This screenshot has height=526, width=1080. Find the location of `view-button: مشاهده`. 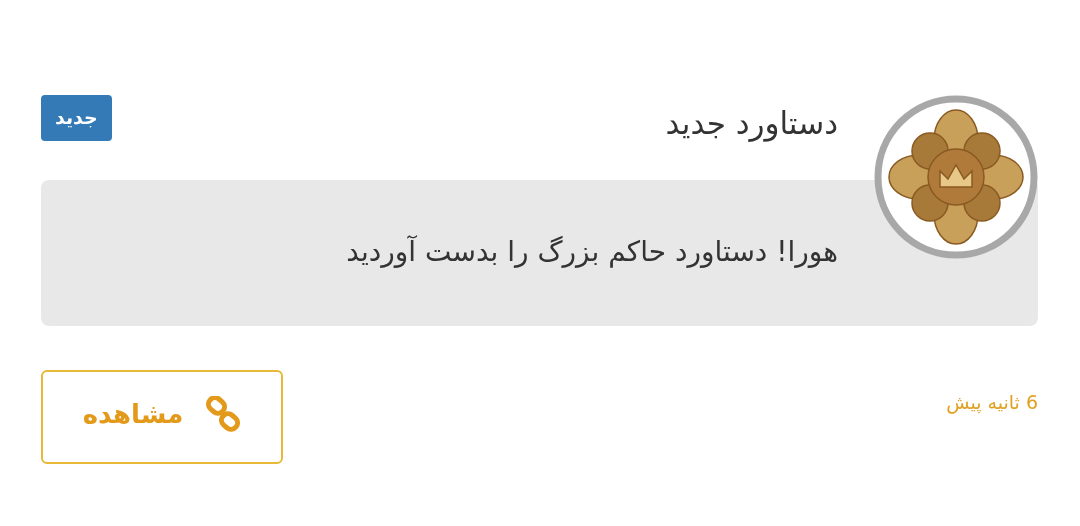

view-button: مشاهده is located at coordinates (162, 417).